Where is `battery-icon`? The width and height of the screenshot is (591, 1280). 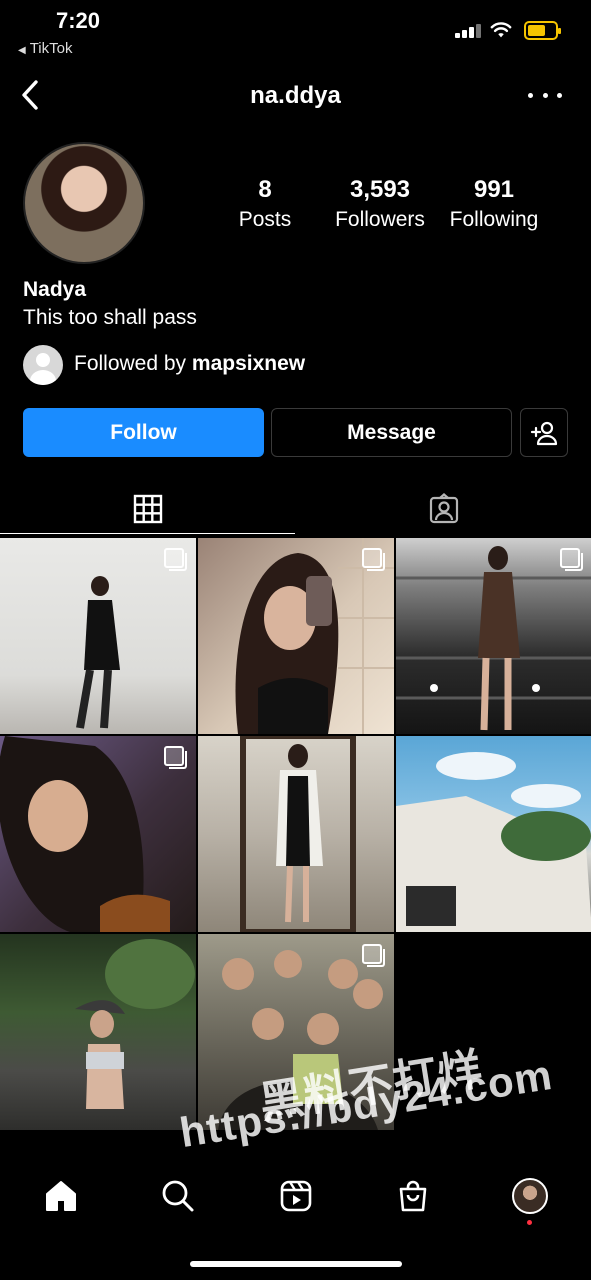
battery-icon is located at coordinates (542, 30).